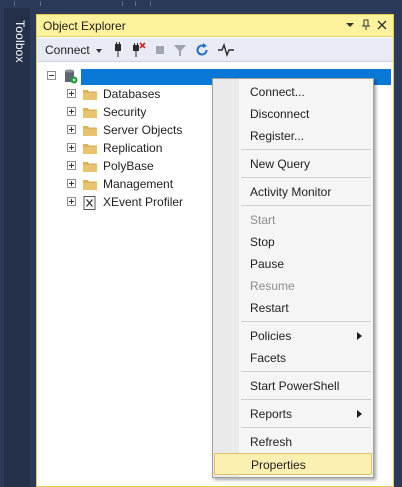 This screenshot has height=487, width=402. I want to click on panel-title-bar: Object Explorer, so click(215, 26).